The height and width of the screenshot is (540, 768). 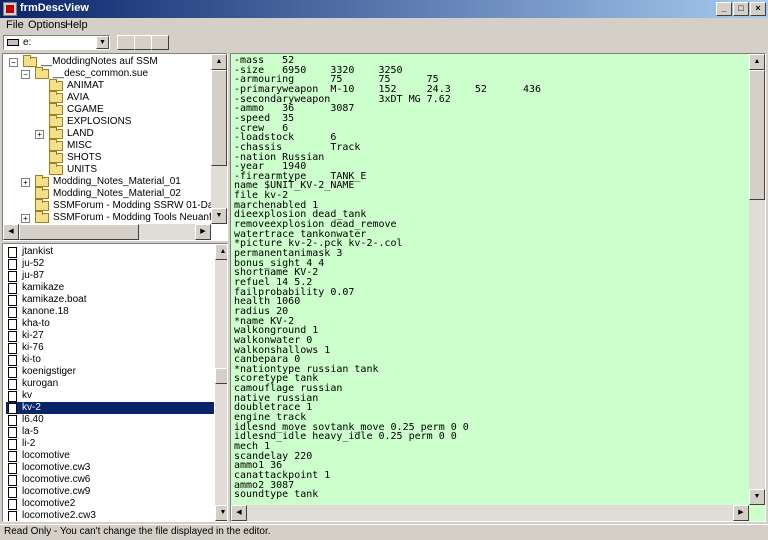 I want to click on files-vscroll-thumb, so click(x=221, y=376).